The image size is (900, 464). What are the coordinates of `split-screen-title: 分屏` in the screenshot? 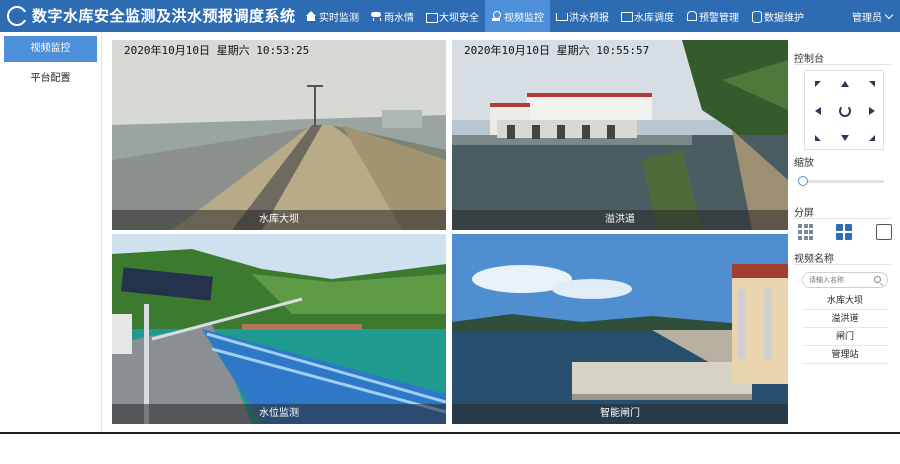 It's located at (804, 213).